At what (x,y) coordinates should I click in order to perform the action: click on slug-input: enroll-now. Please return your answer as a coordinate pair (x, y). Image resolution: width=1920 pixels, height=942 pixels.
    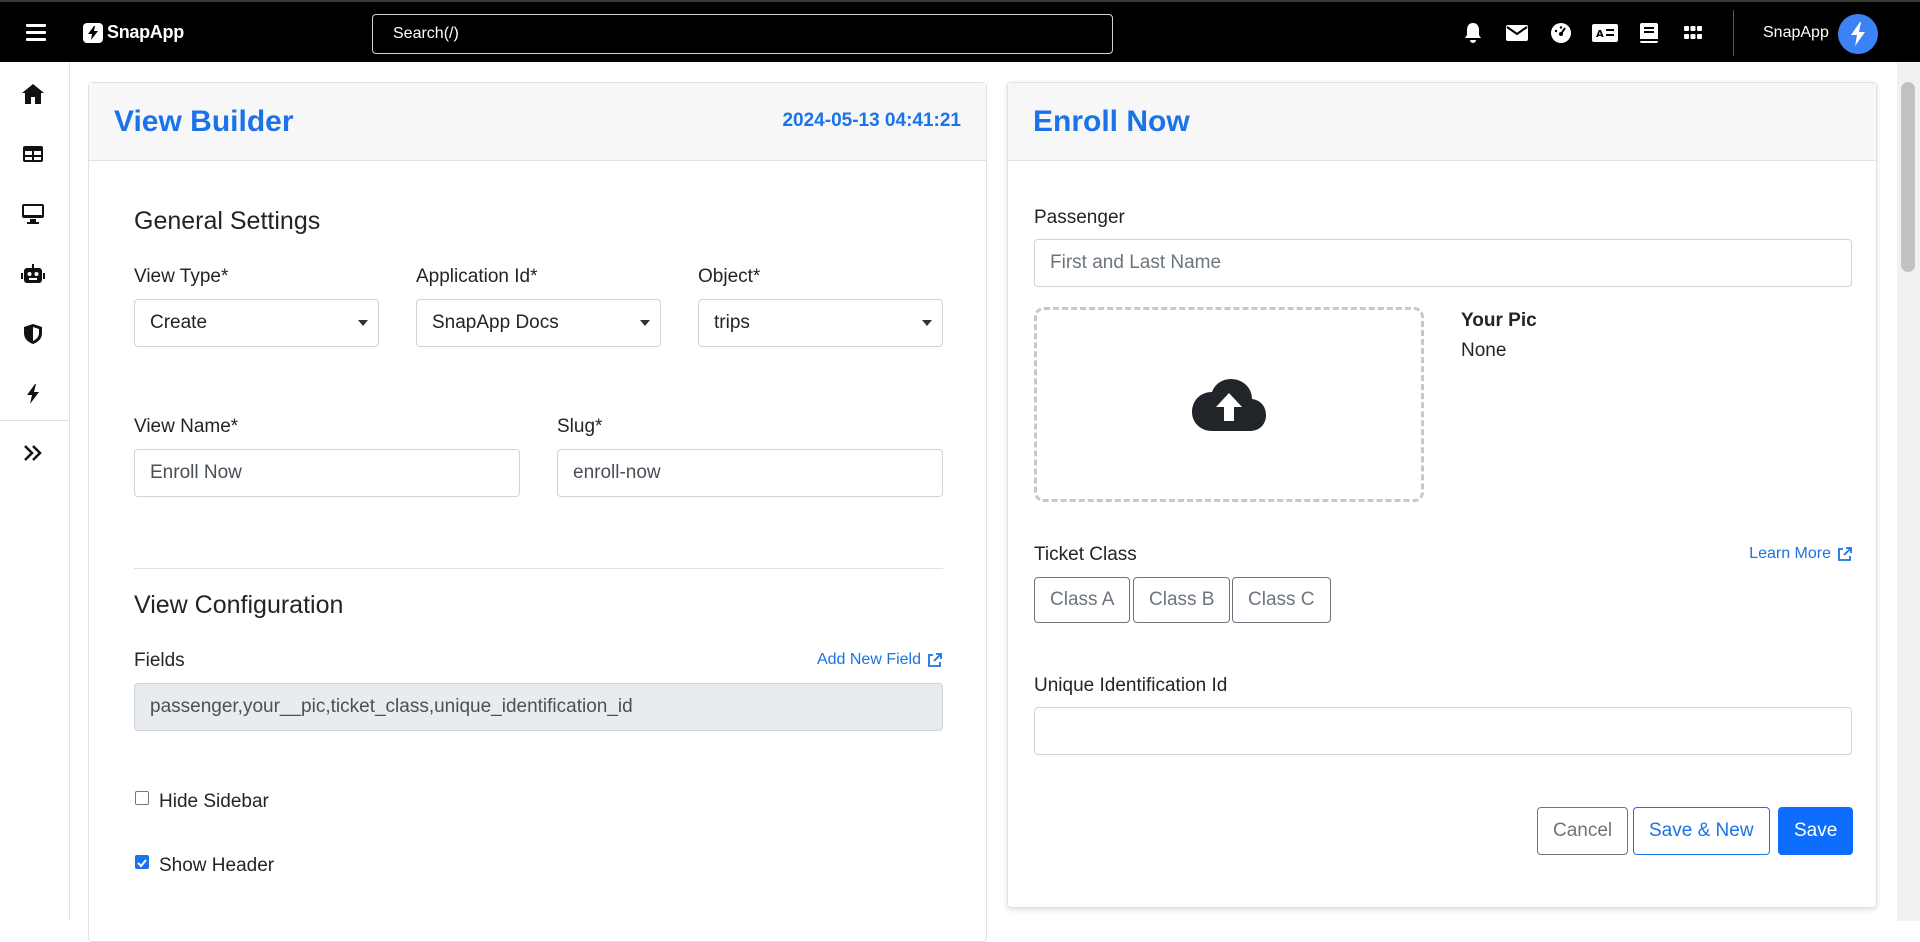
    Looking at the image, I should click on (750, 473).